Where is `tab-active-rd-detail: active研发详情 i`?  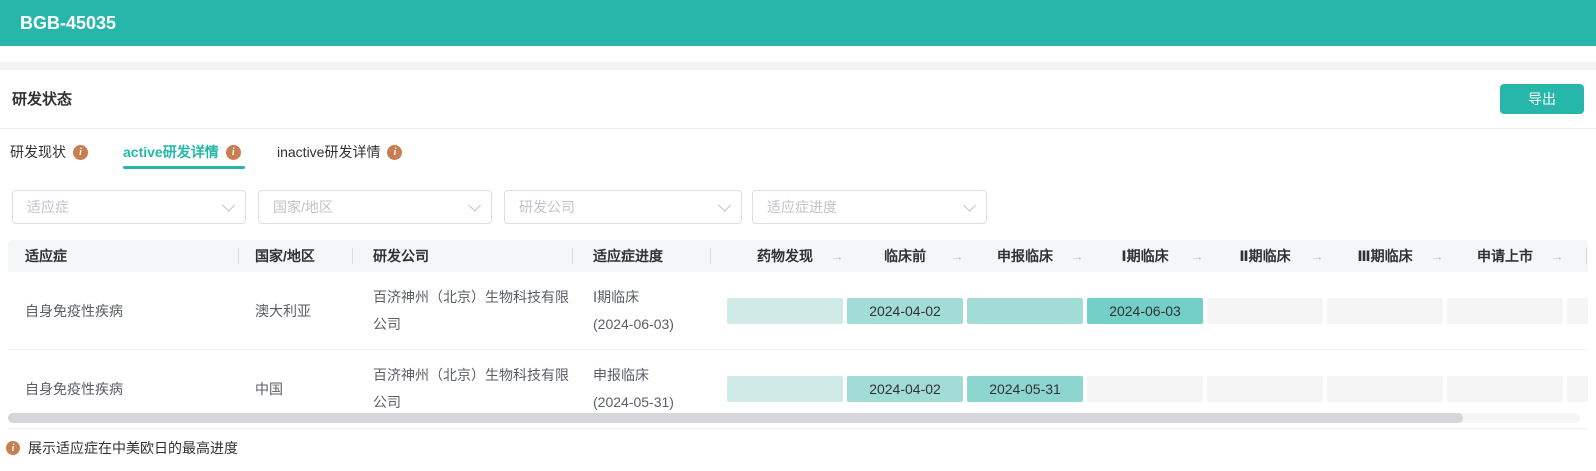
tab-active-rd-detail: active研发详情 i is located at coordinates (182, 152).